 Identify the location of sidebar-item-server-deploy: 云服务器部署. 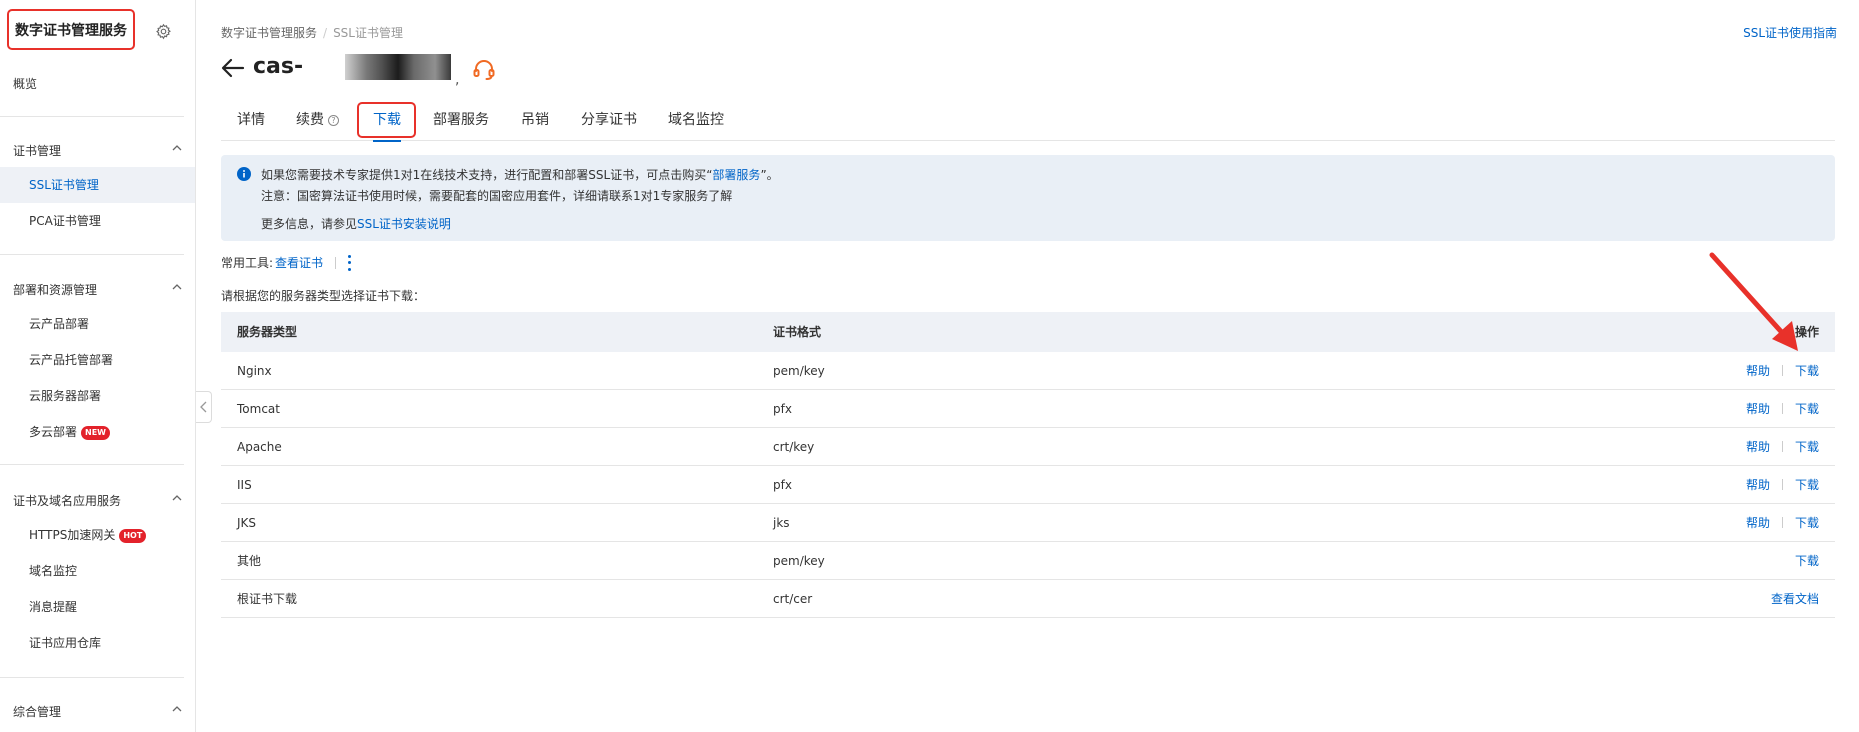
(97, 396).